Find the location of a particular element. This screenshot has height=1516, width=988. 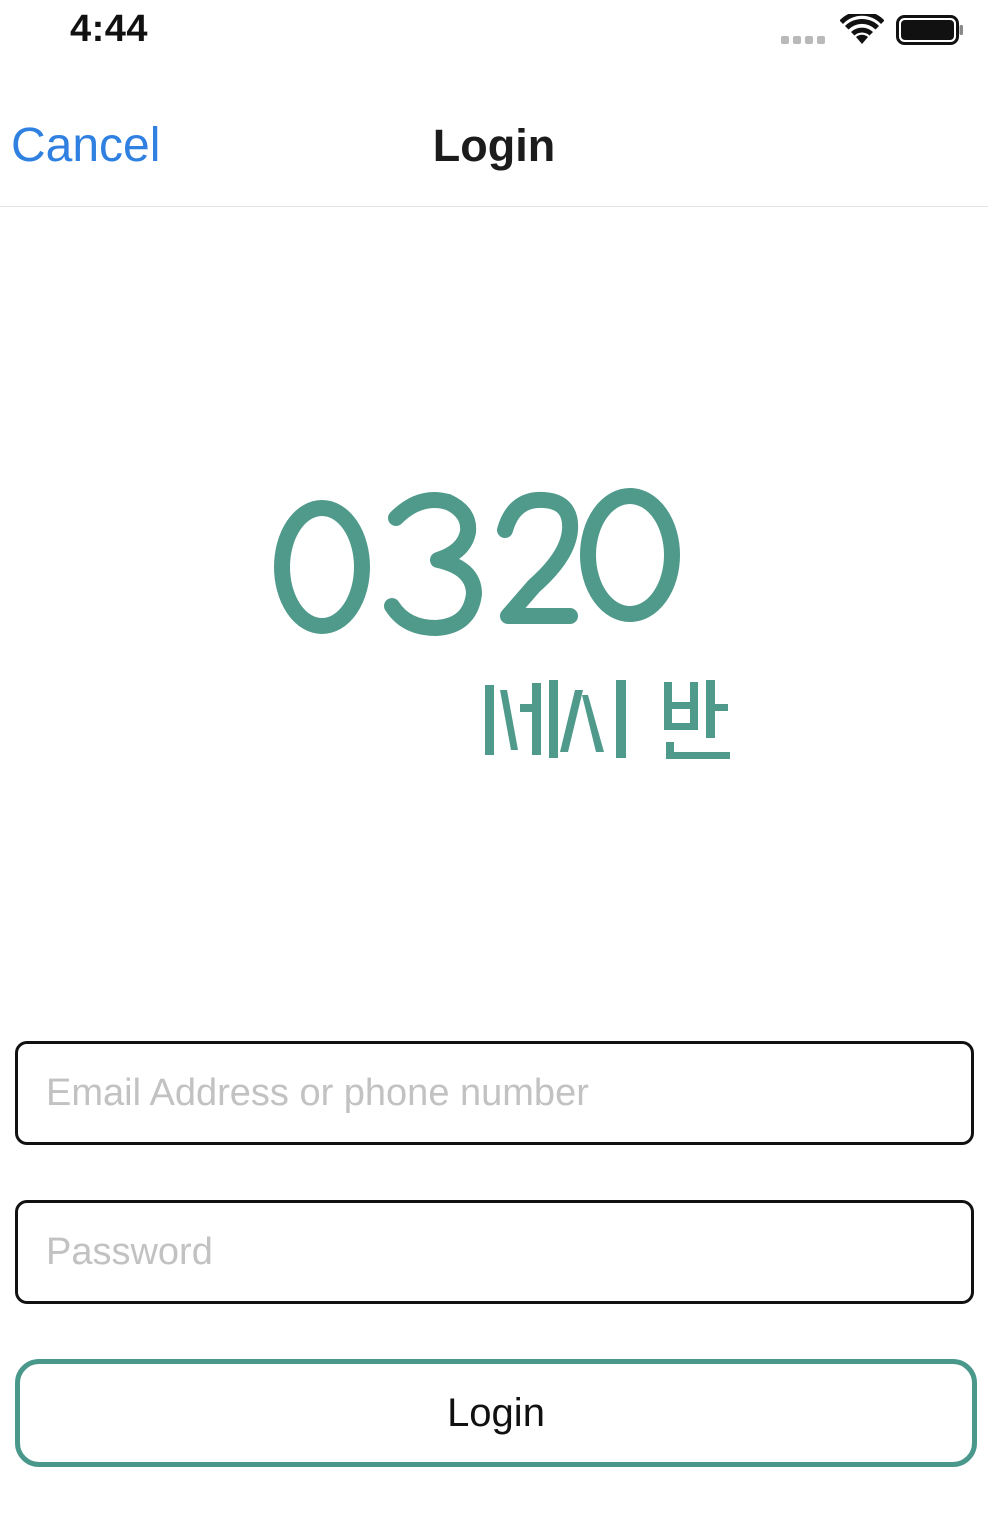

brand-logo is located at coordinates (502, 623).